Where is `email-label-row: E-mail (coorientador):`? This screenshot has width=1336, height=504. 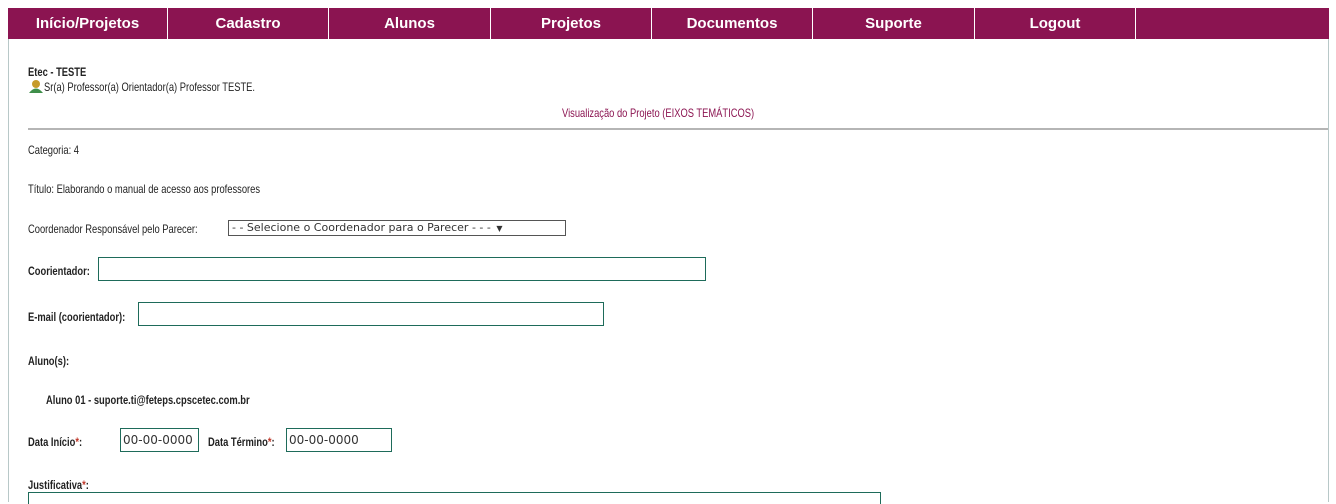 email-label-row: E-mail (coorientador): is located at coordinates (90, 317).